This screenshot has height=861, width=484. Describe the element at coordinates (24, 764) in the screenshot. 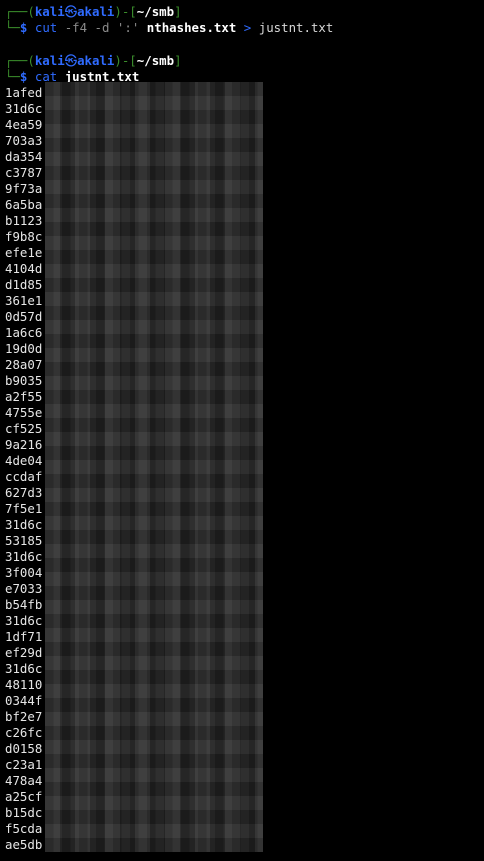

I see `output-line: c23a1` at that location.